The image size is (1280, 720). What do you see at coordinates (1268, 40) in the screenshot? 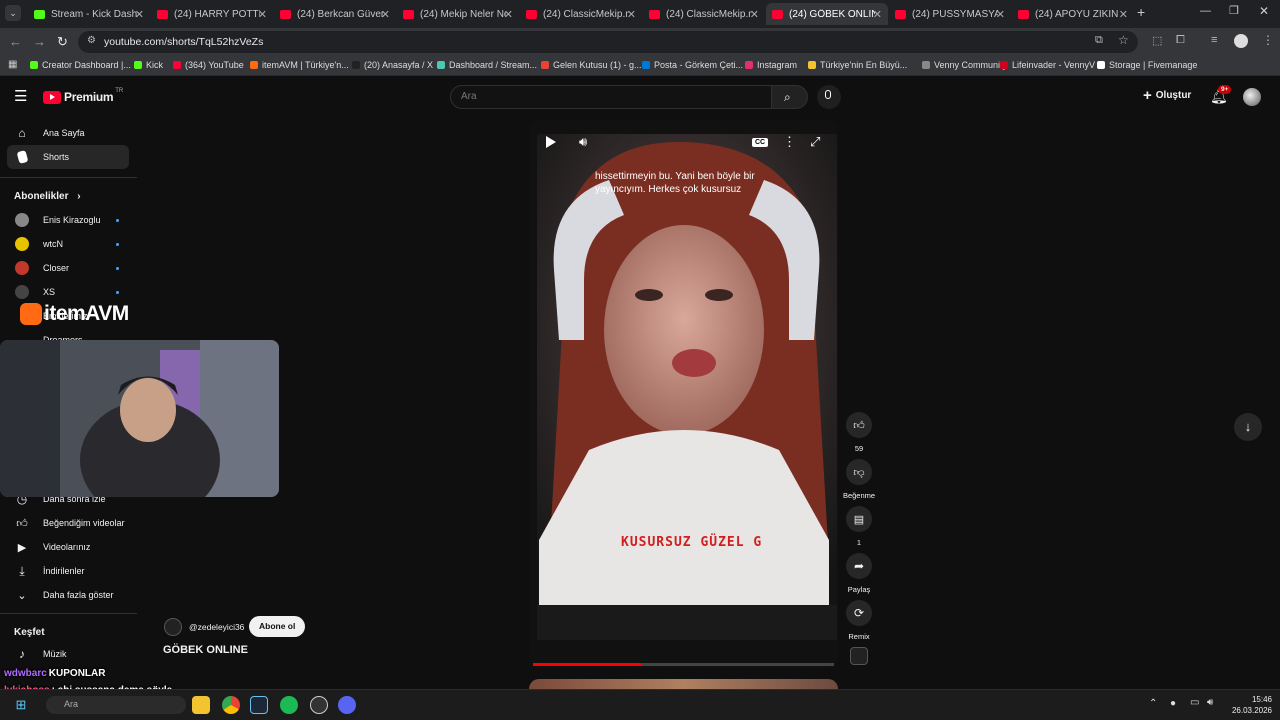
I see `browser-menu-icon: ⋮` at bounding box center [1268, 40].